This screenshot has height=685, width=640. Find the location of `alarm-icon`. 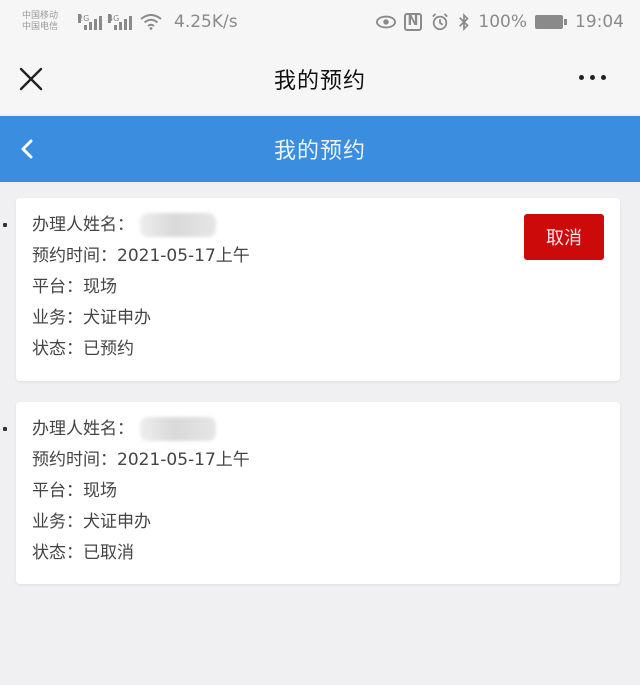

alarm-icon is located at coordinates (440, 22).